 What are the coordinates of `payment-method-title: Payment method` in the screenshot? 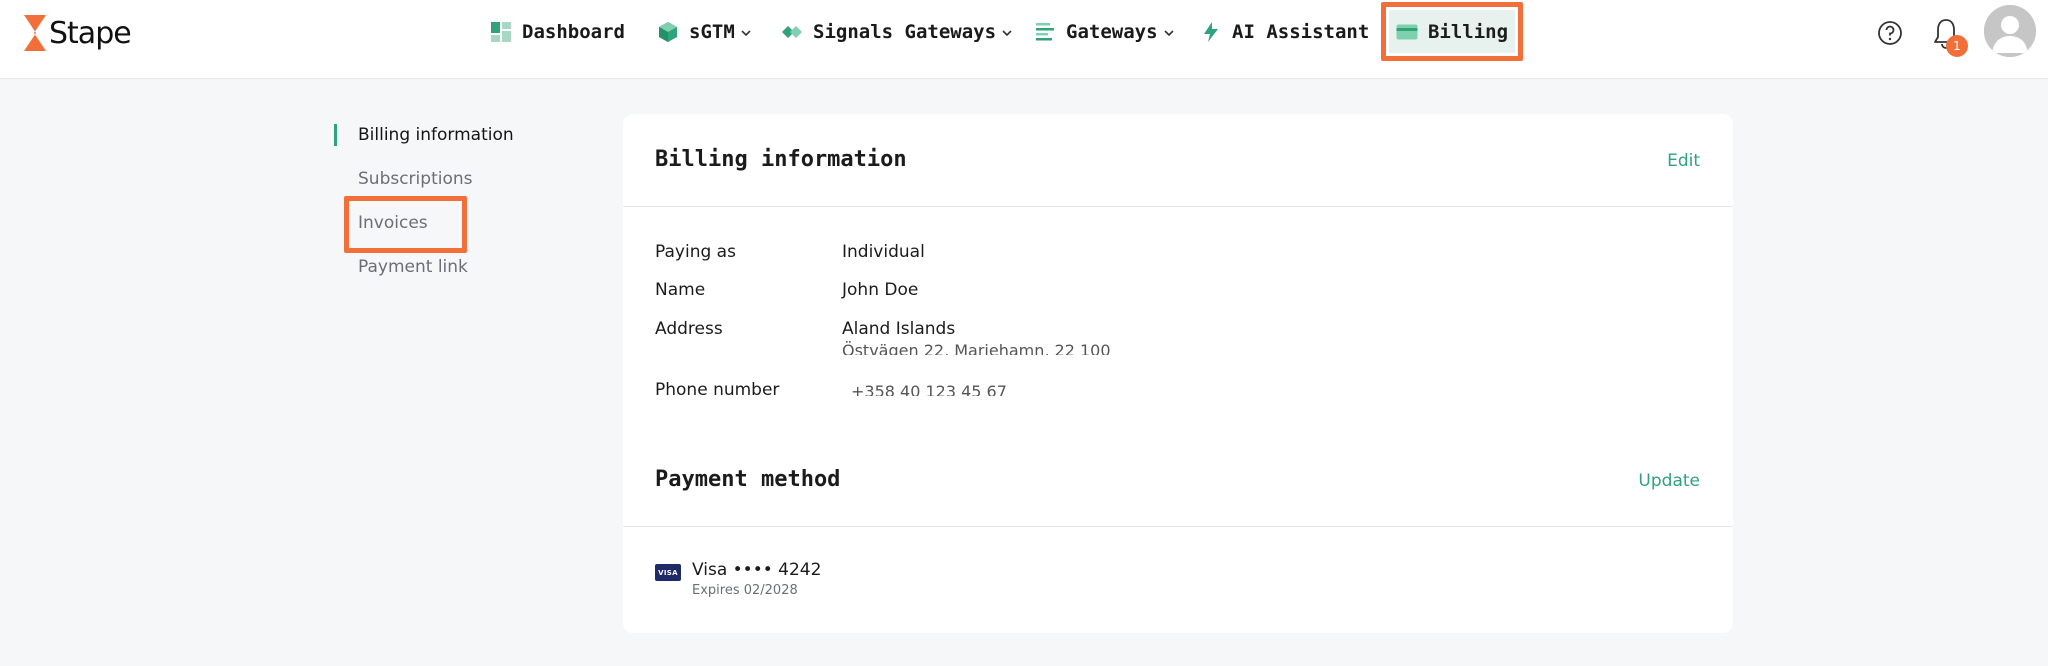 It's located at (748, 479).